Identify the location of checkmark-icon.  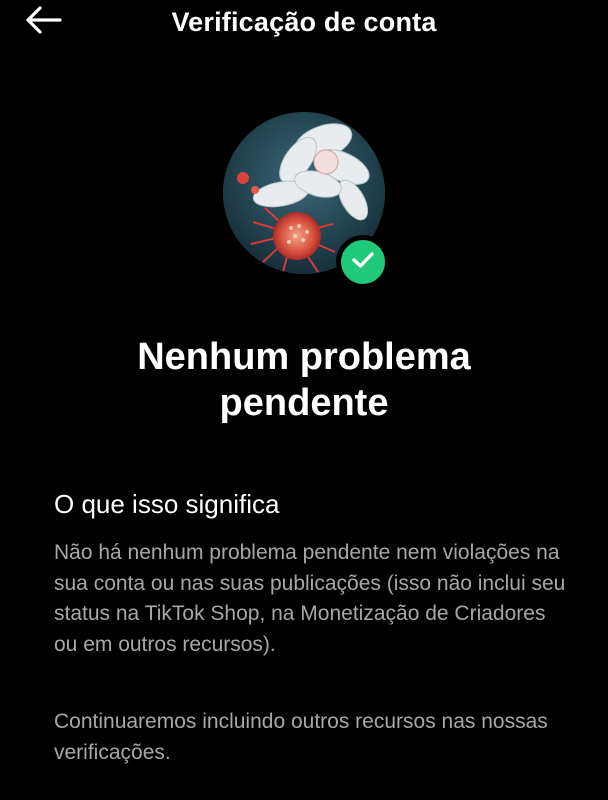
(363, 262).